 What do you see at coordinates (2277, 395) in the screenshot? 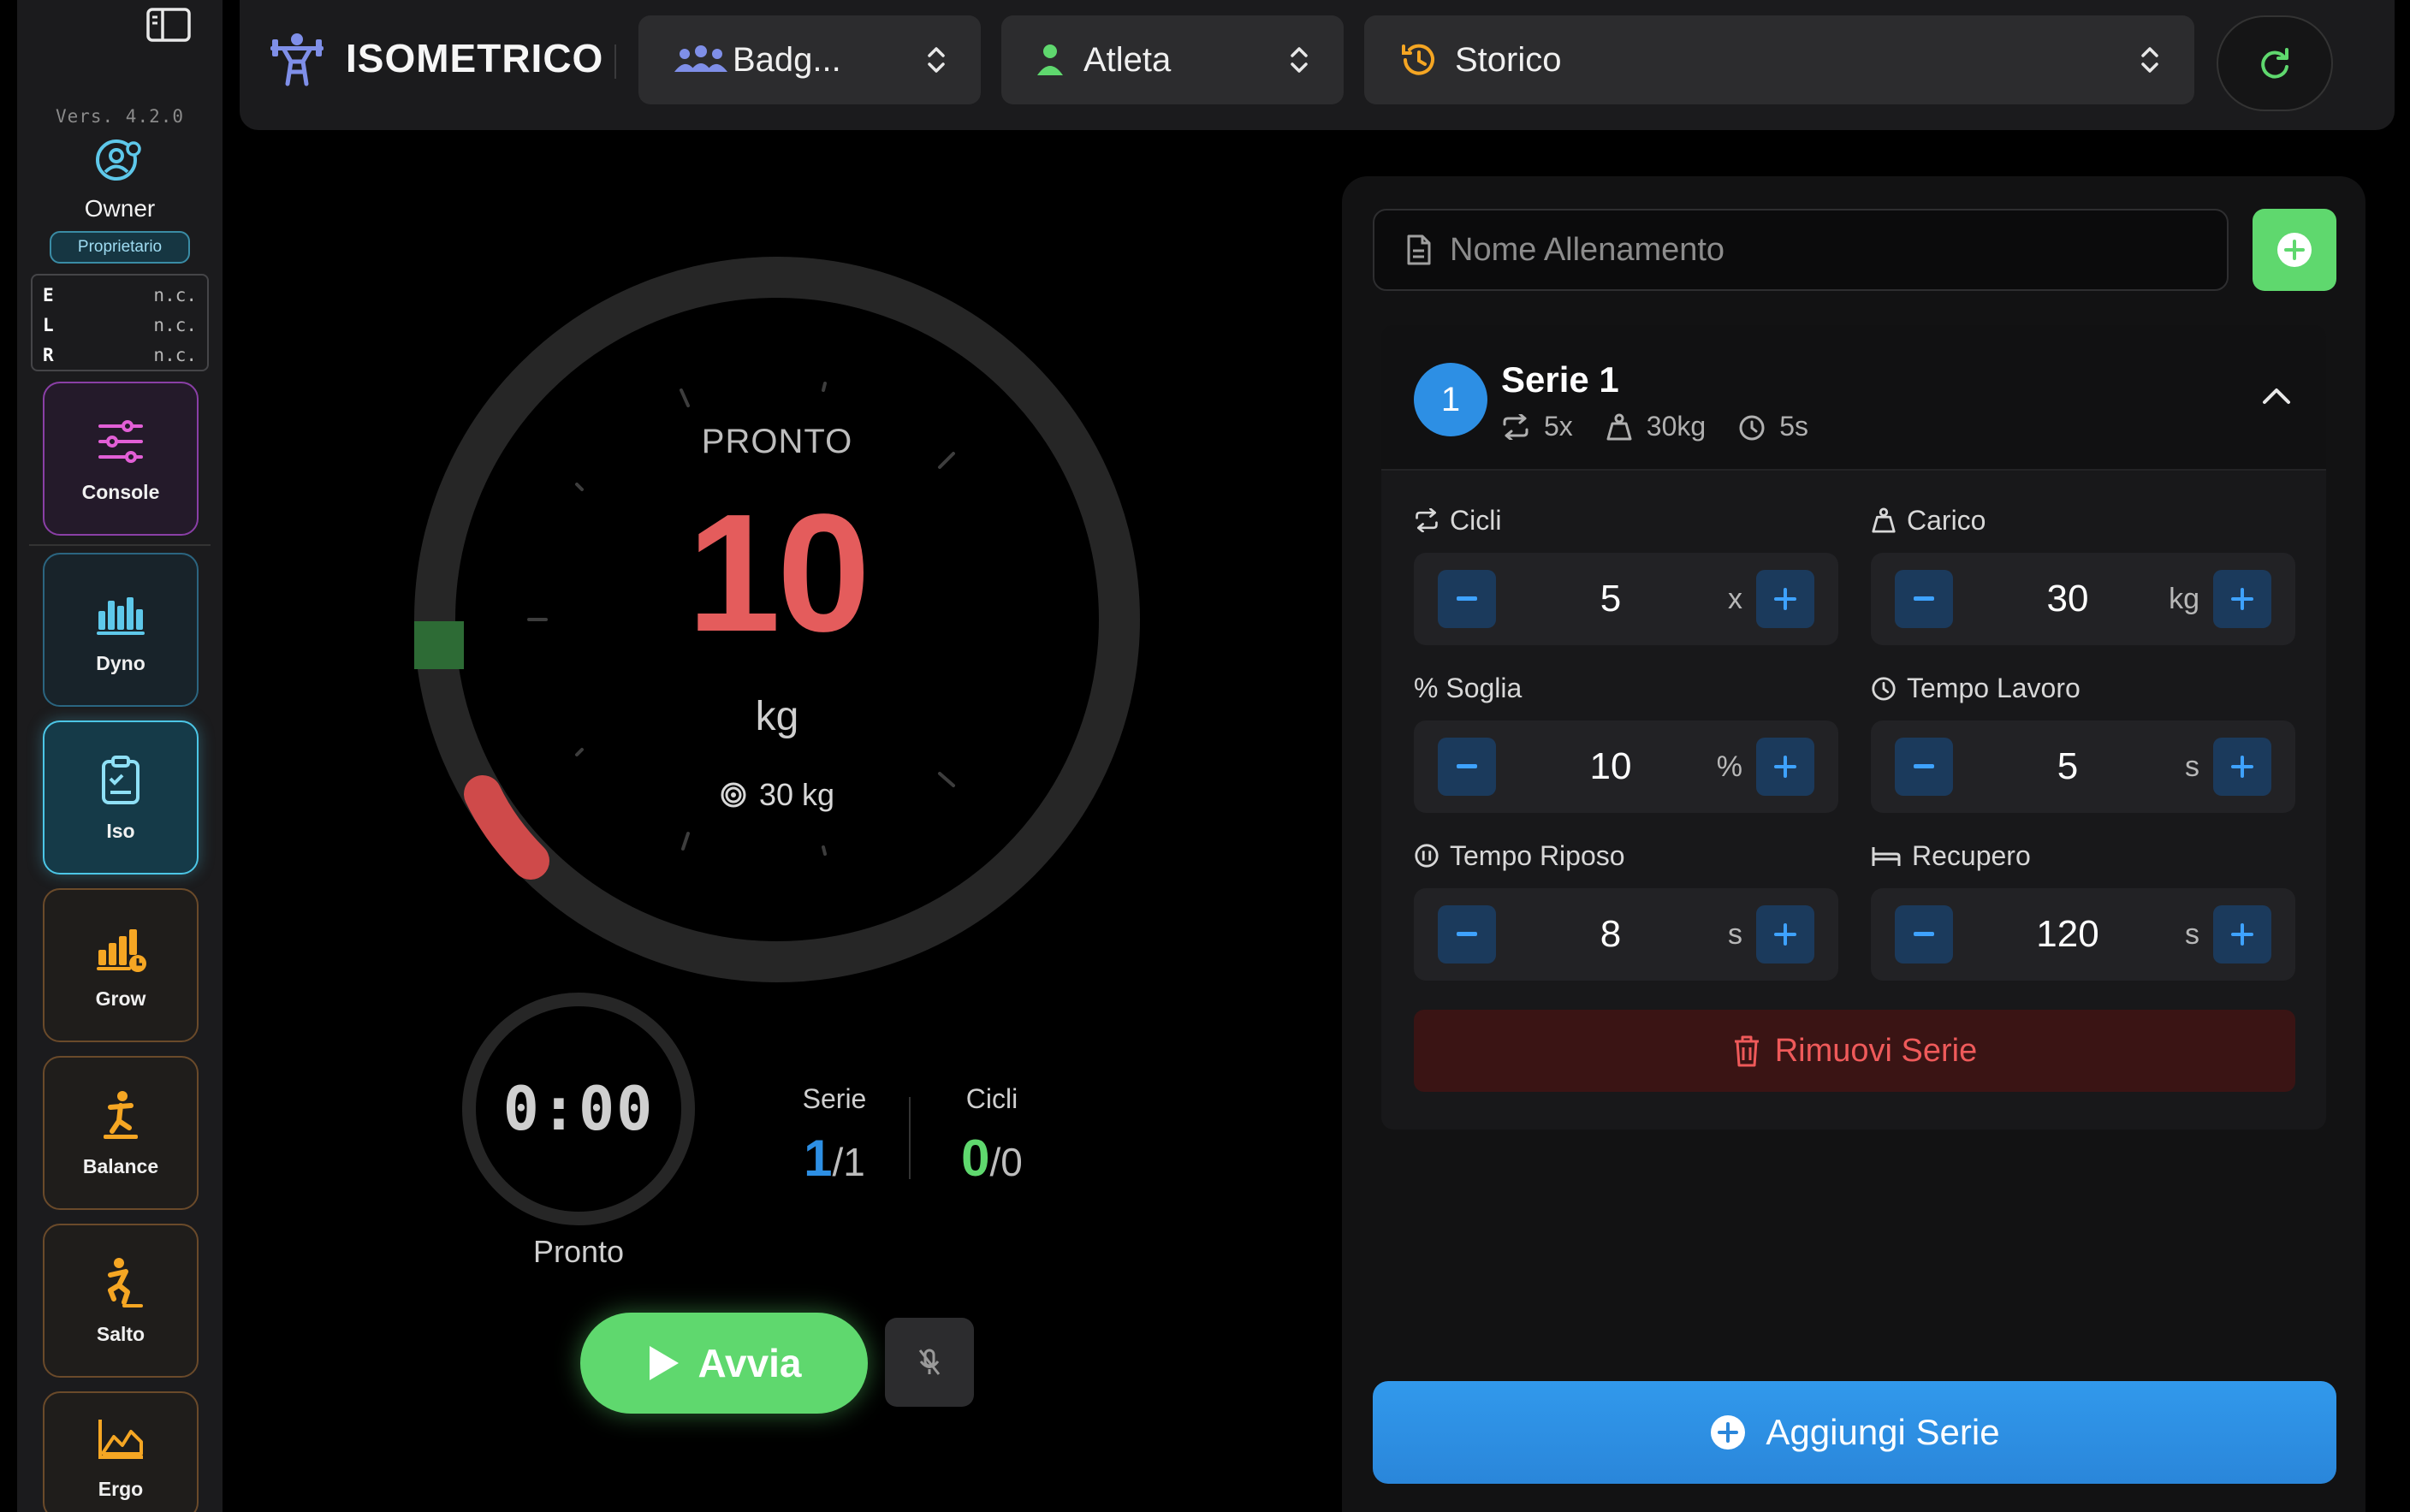
I see `chevron-up-icon` at bounding box center [2277, 395].